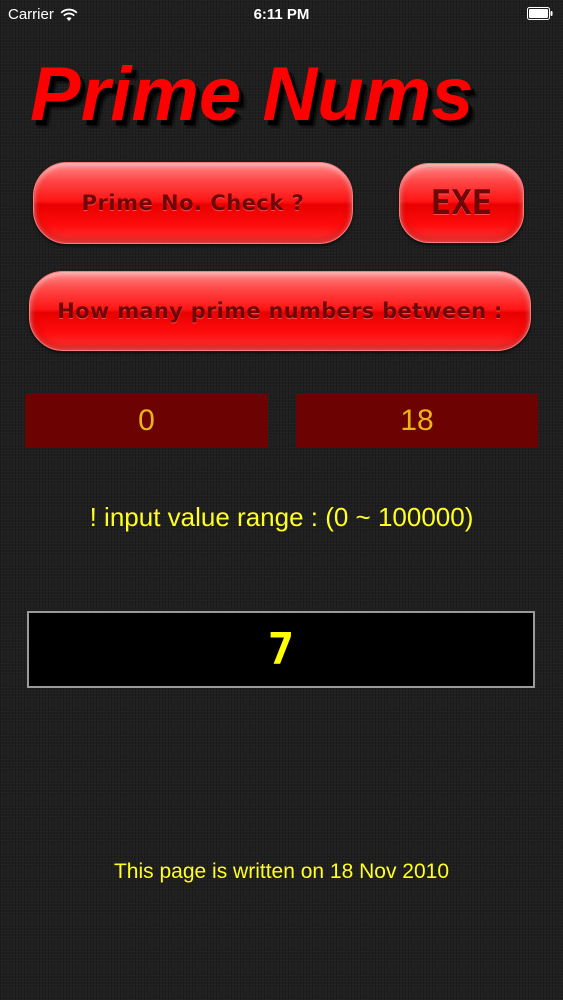  I want to click on status-time: 6:11 PM, so click(281, 14).